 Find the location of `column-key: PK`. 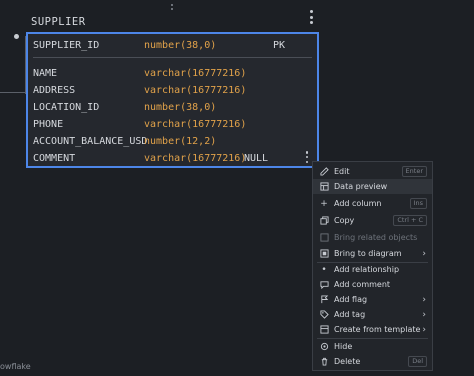

column-key: PK is located at coordinates (279, 45).